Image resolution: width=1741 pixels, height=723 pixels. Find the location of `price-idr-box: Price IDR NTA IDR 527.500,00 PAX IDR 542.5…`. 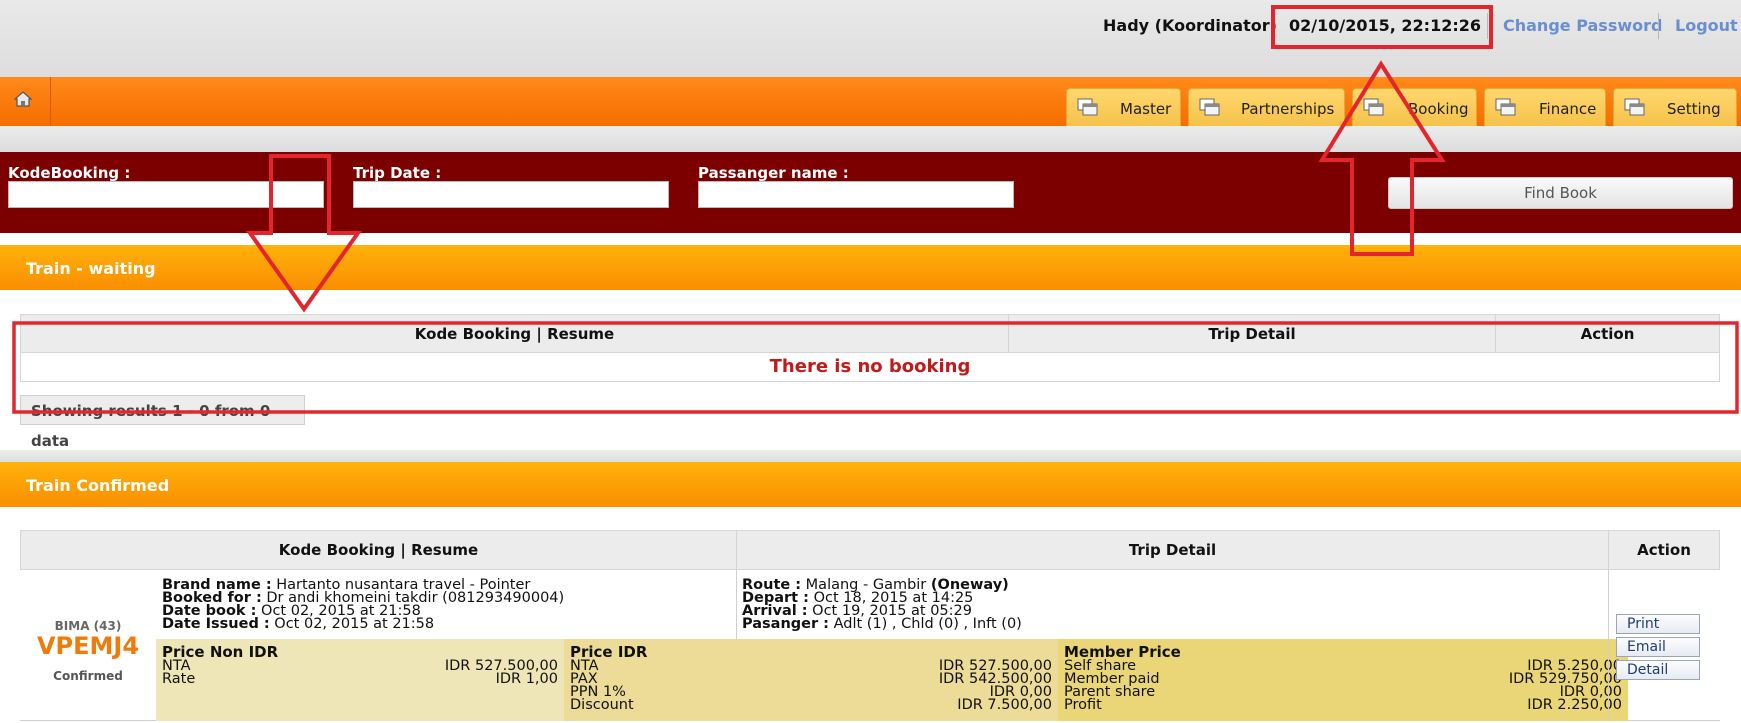

price-idr-box: Price IDR NTA IDR 527.500,00 PAX IDR 542.5… is located at coordinates (811, 680).